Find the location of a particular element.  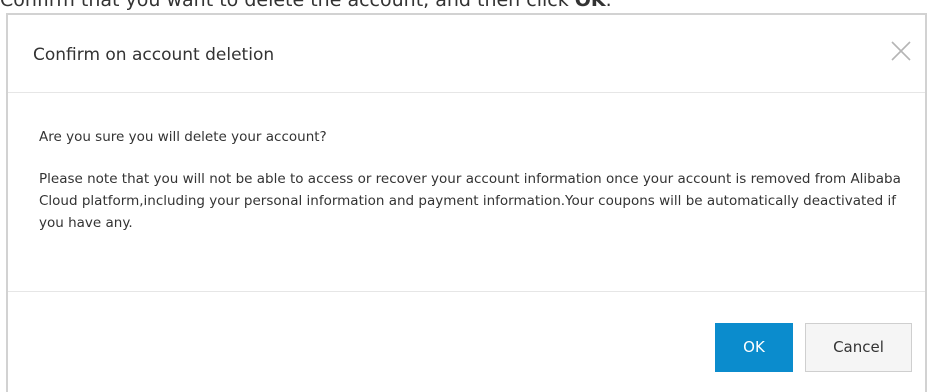

close-icon is located at coordinates (901, 51).